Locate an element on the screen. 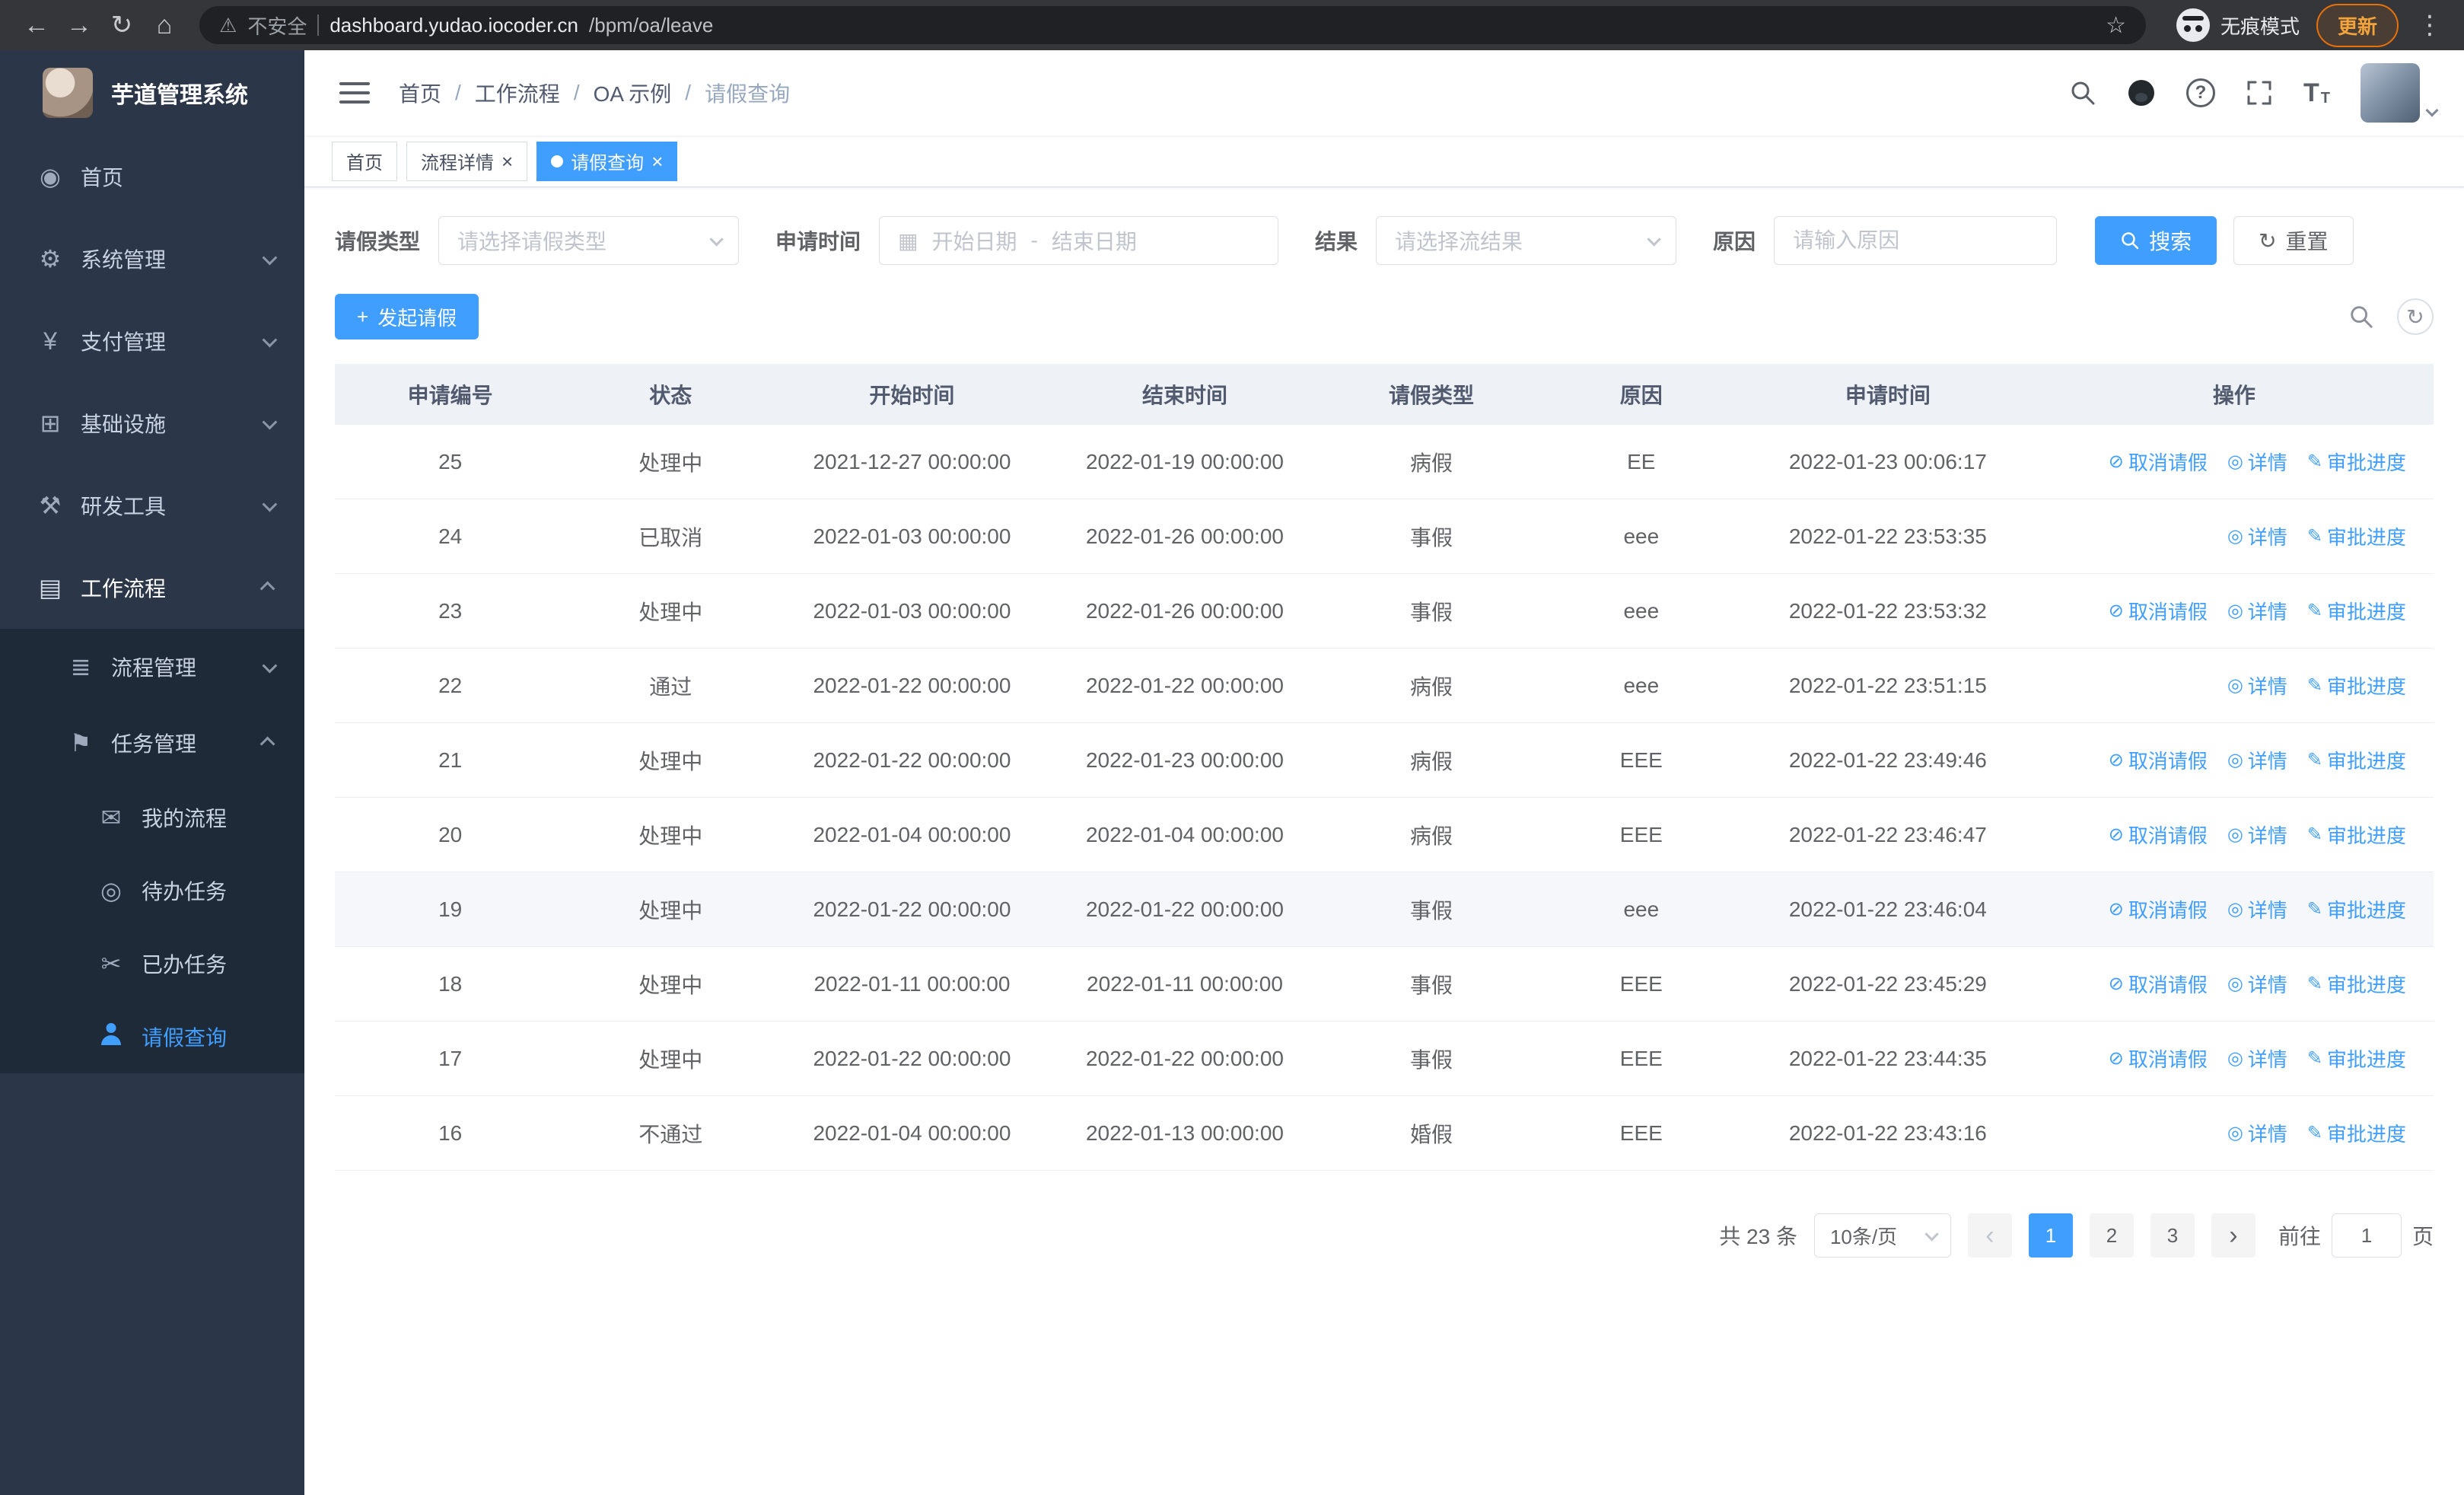 The height and width of the screenshot is (1495, 2464). page-size-select: 10条/页 is located at coordinates (1882, 1235).